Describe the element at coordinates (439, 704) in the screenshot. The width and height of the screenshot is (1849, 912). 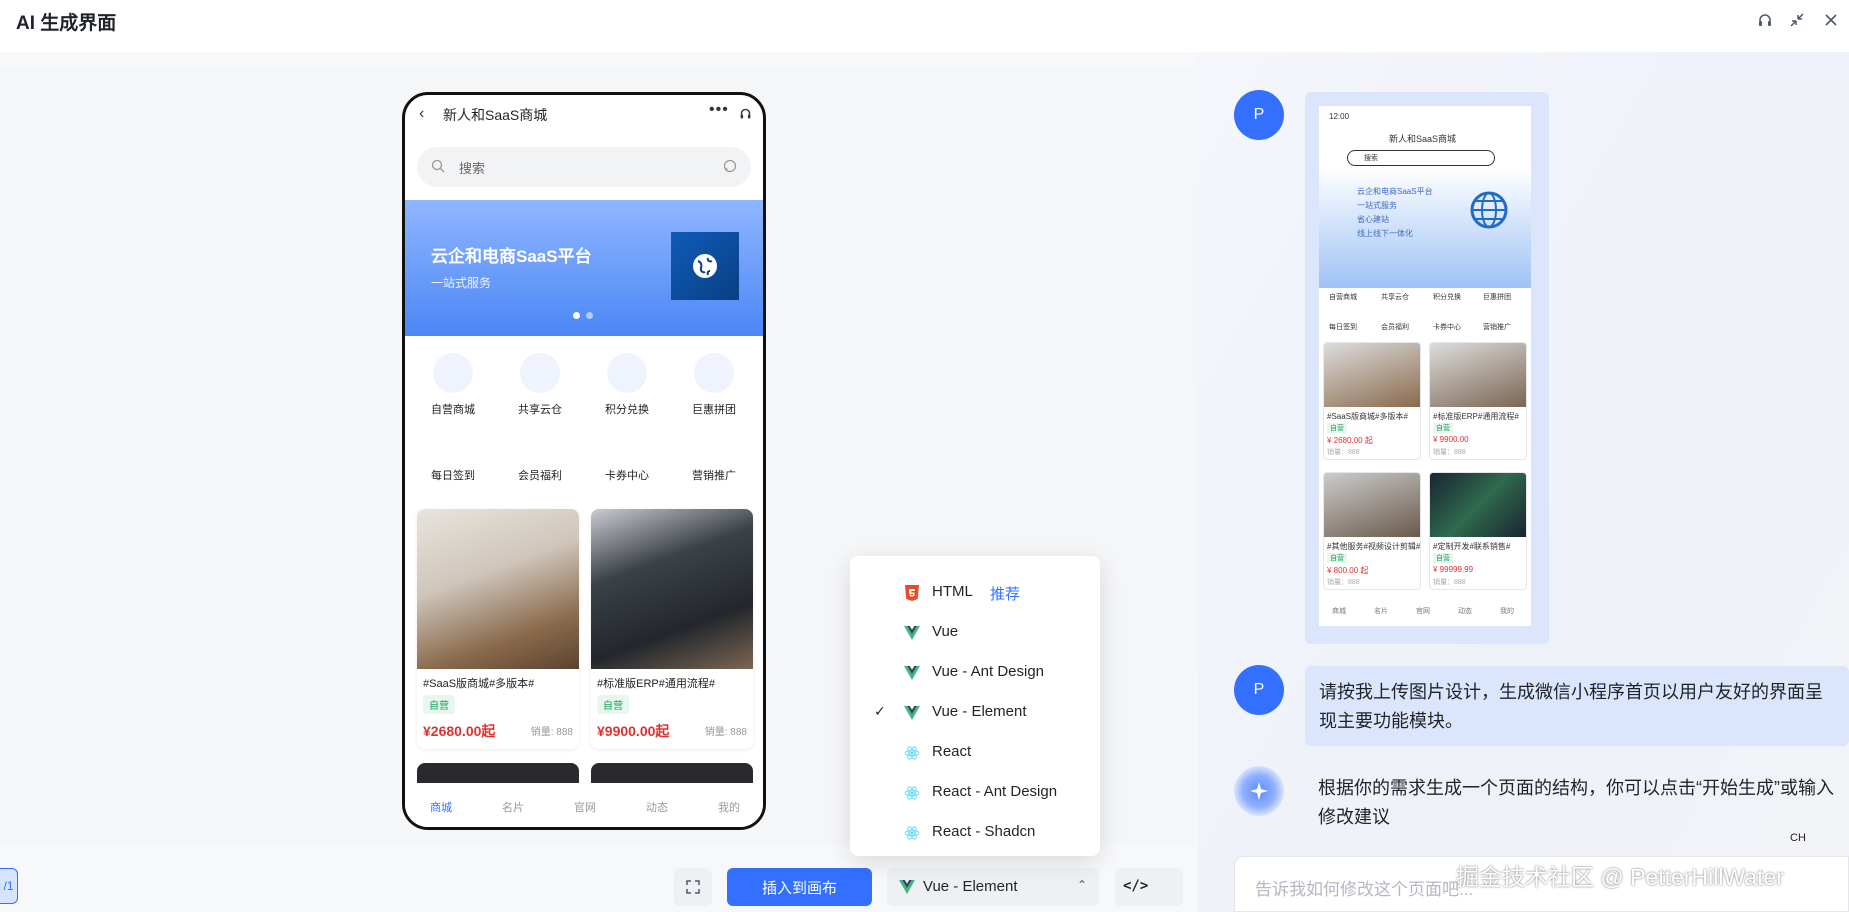
I see `product-tag: 自营` at that location.